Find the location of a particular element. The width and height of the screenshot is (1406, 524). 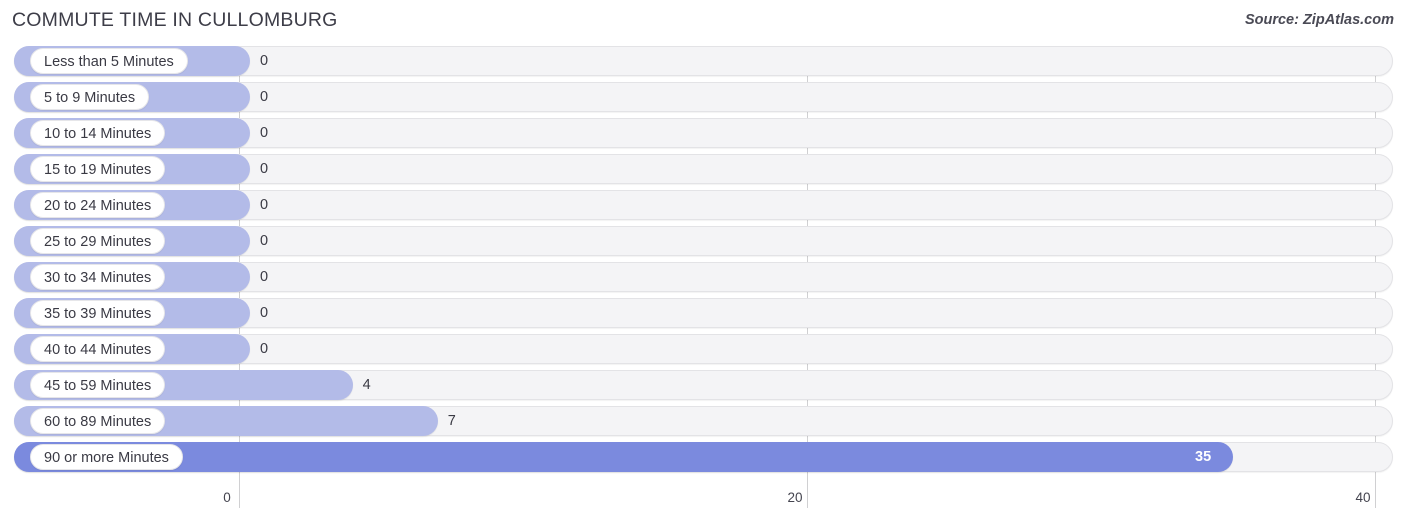

bar-row: 25 to 29 Minutes 0 is located at coordinates (703, 241).